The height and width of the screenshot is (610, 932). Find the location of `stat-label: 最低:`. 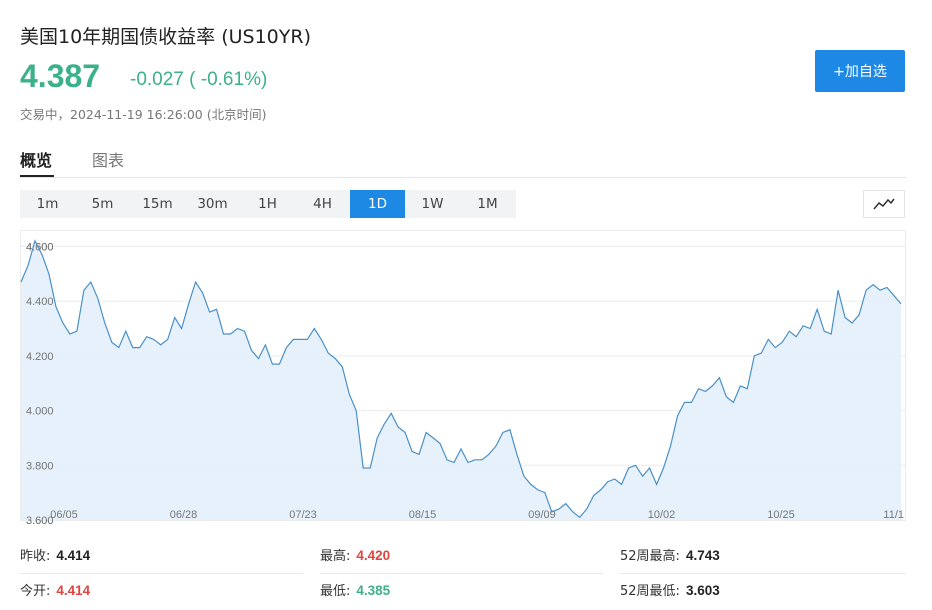

stat-label: 最低: is located at coordinates (335, 591).